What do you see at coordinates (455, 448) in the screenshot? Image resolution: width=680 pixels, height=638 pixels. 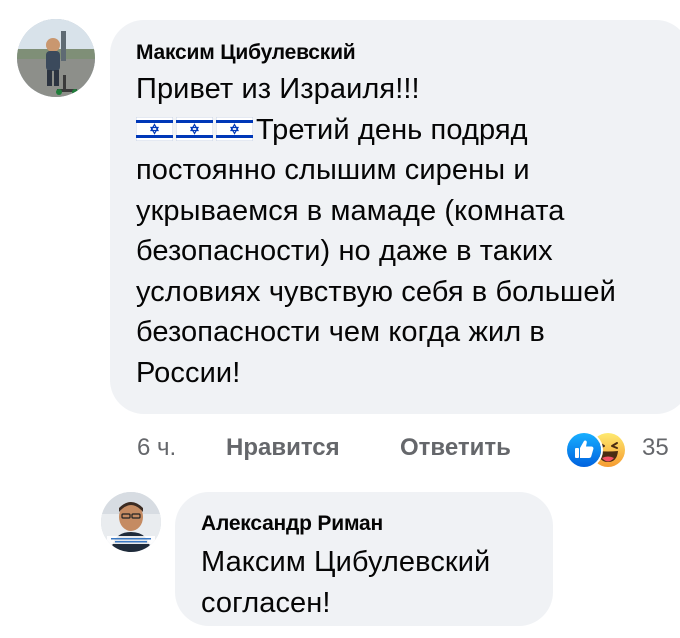 I see `reply-button: Ответить` at bounding box center [455, 448].